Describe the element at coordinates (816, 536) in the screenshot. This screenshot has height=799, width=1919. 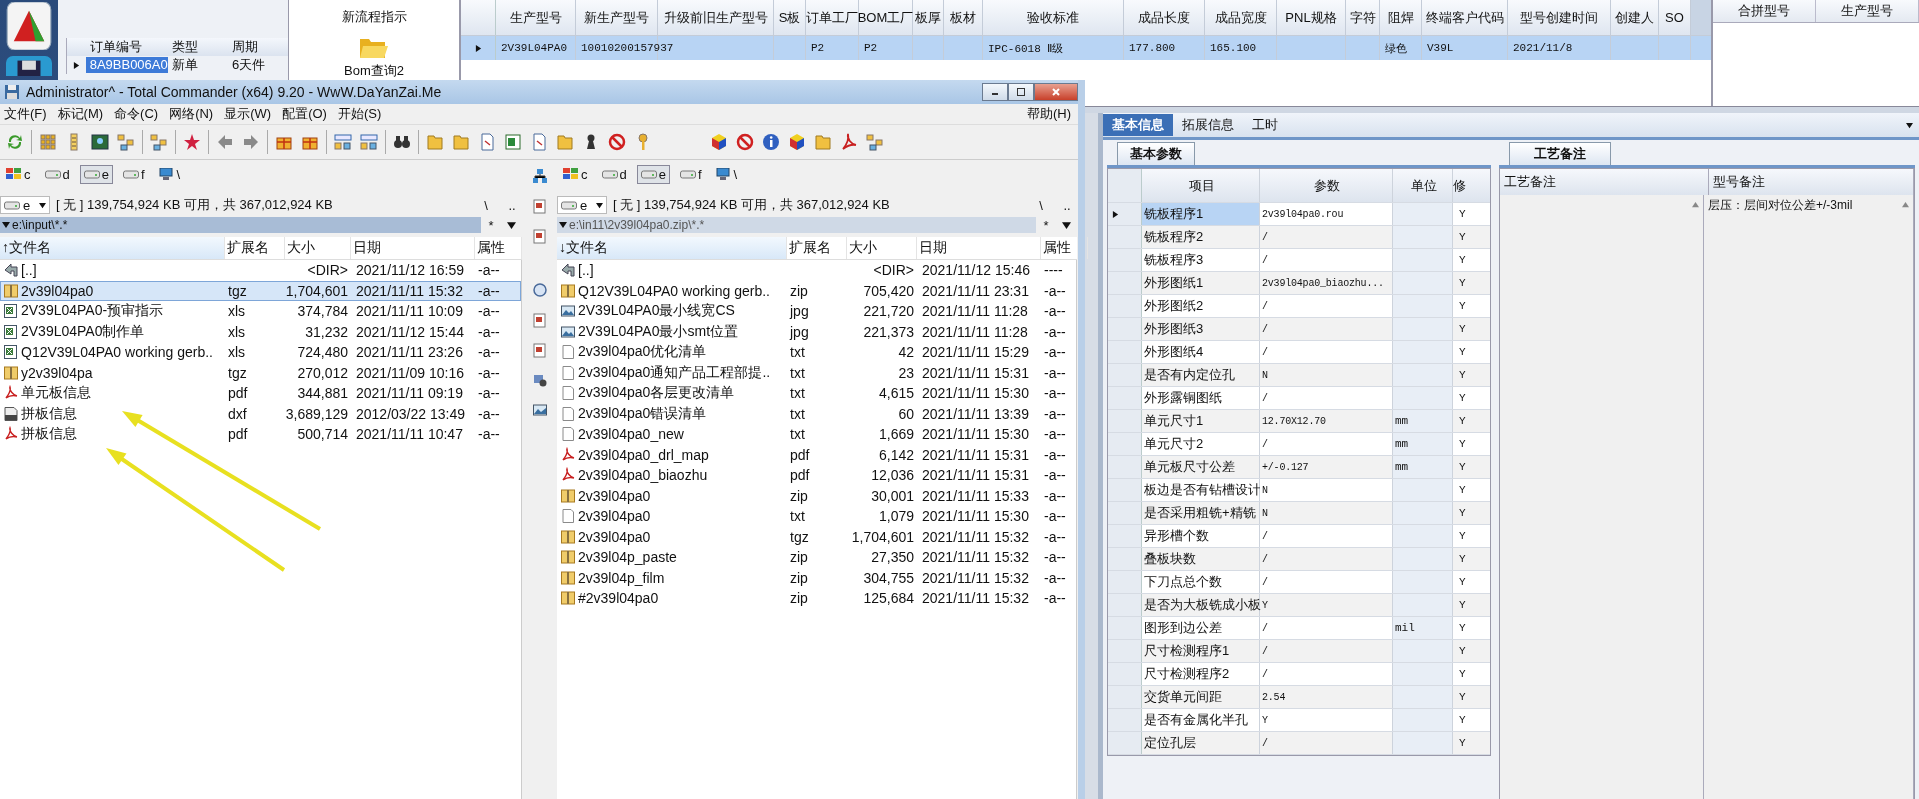
I see `file-row: 2v39l04pa0 tgz 1,704,601 2021/11/11 15:32 -a--` at that location.